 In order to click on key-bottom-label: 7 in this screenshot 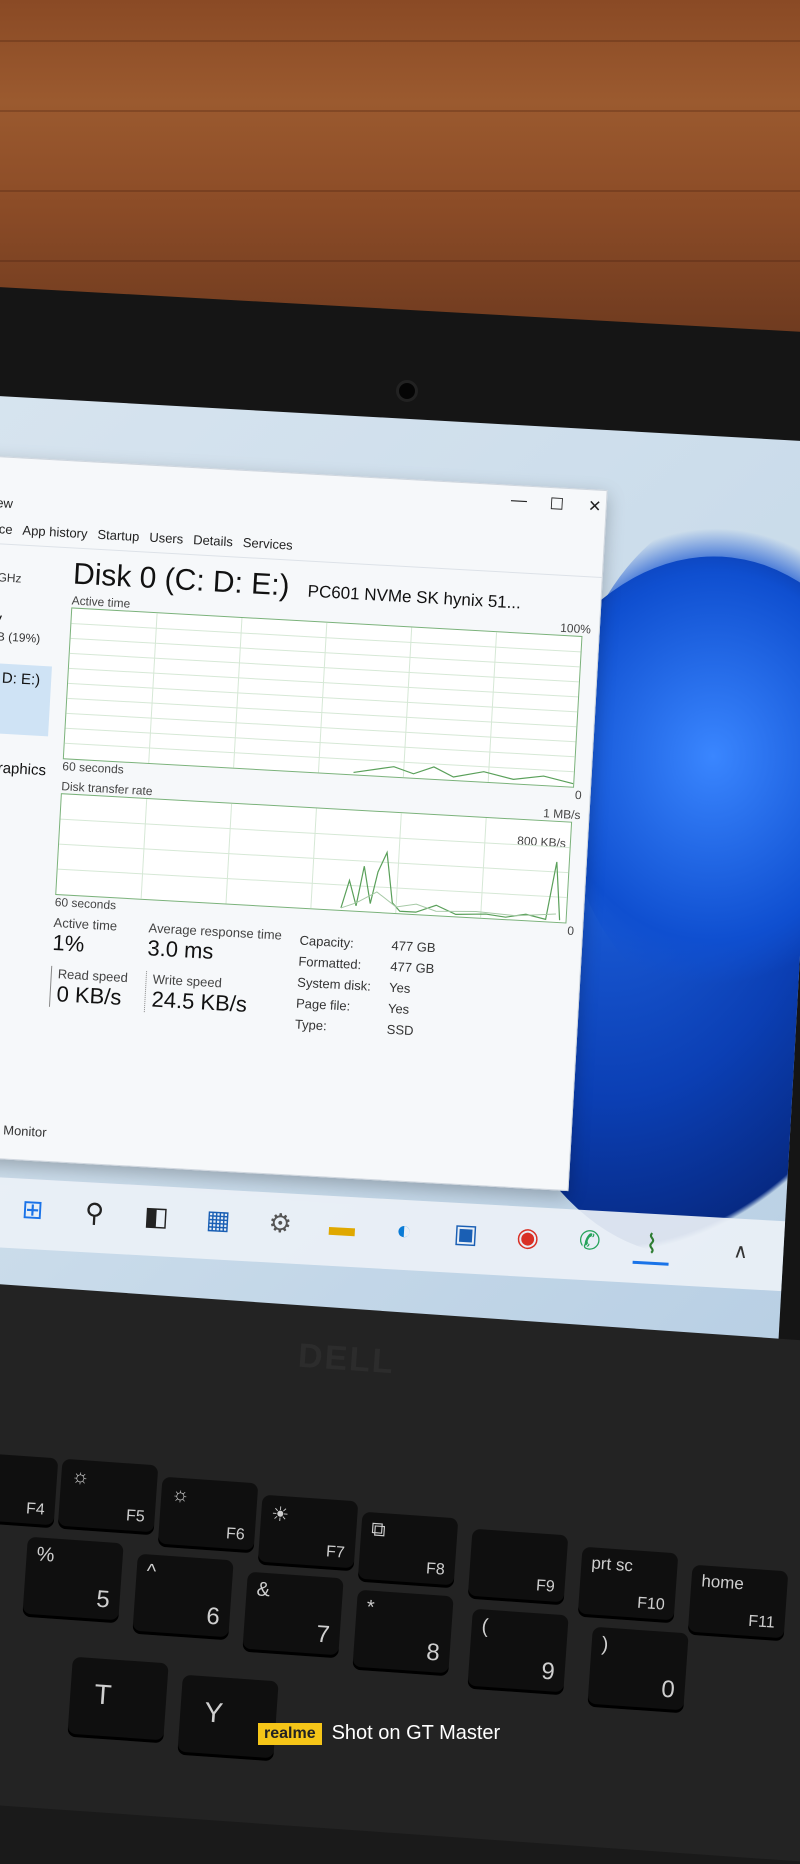, I will do `click(323, 1634)`.